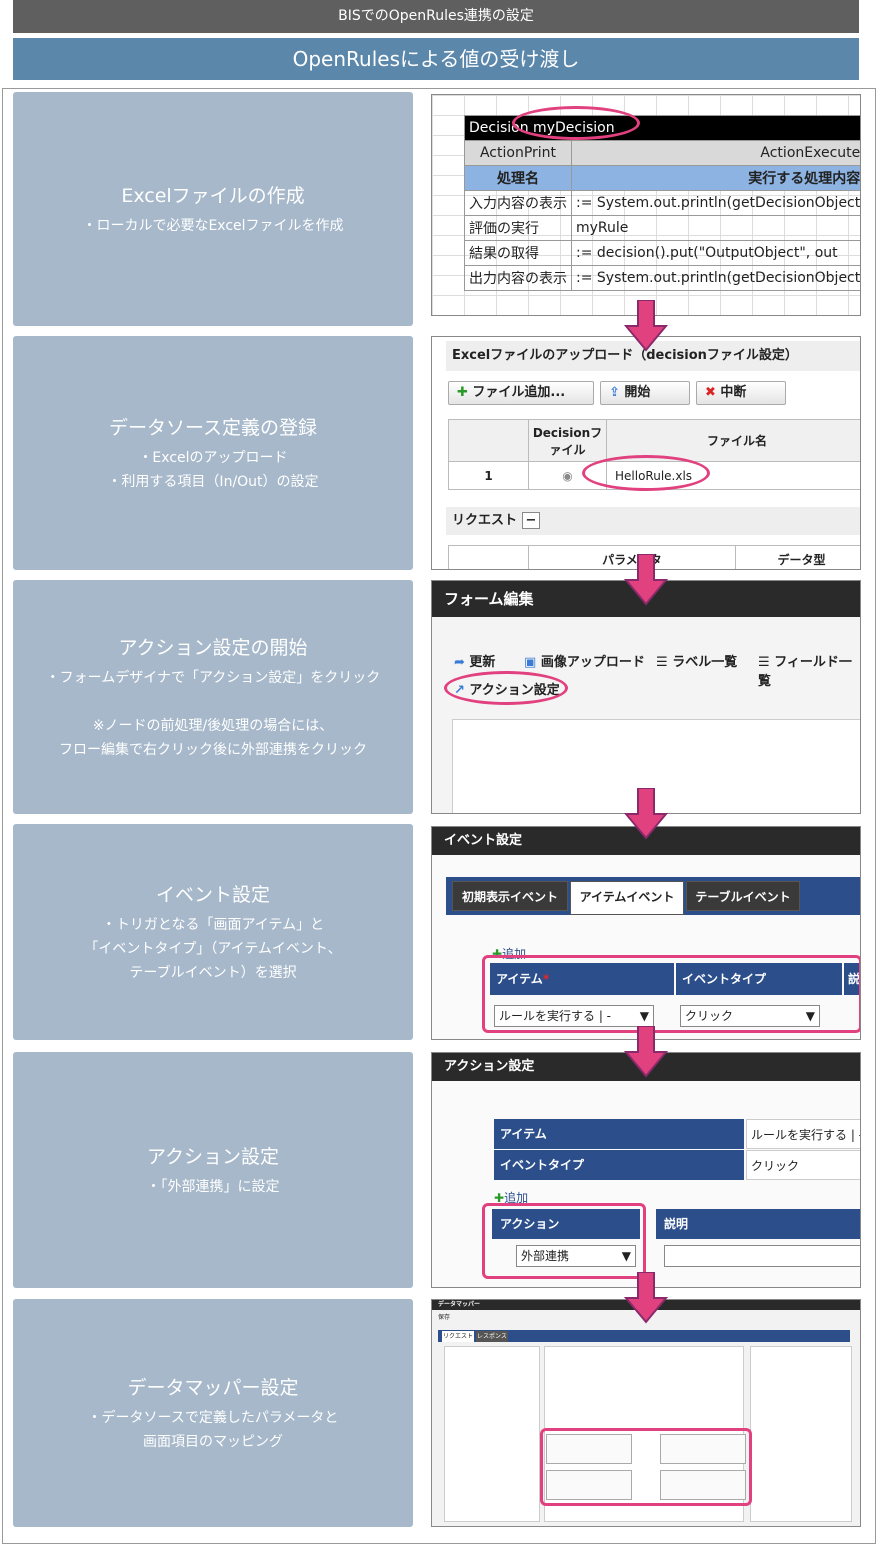  What do you see at coordinates (803, 1134) in the screenshot?
I see `item-value: ルールを実行する | -` at bounding box center [803, 1134].